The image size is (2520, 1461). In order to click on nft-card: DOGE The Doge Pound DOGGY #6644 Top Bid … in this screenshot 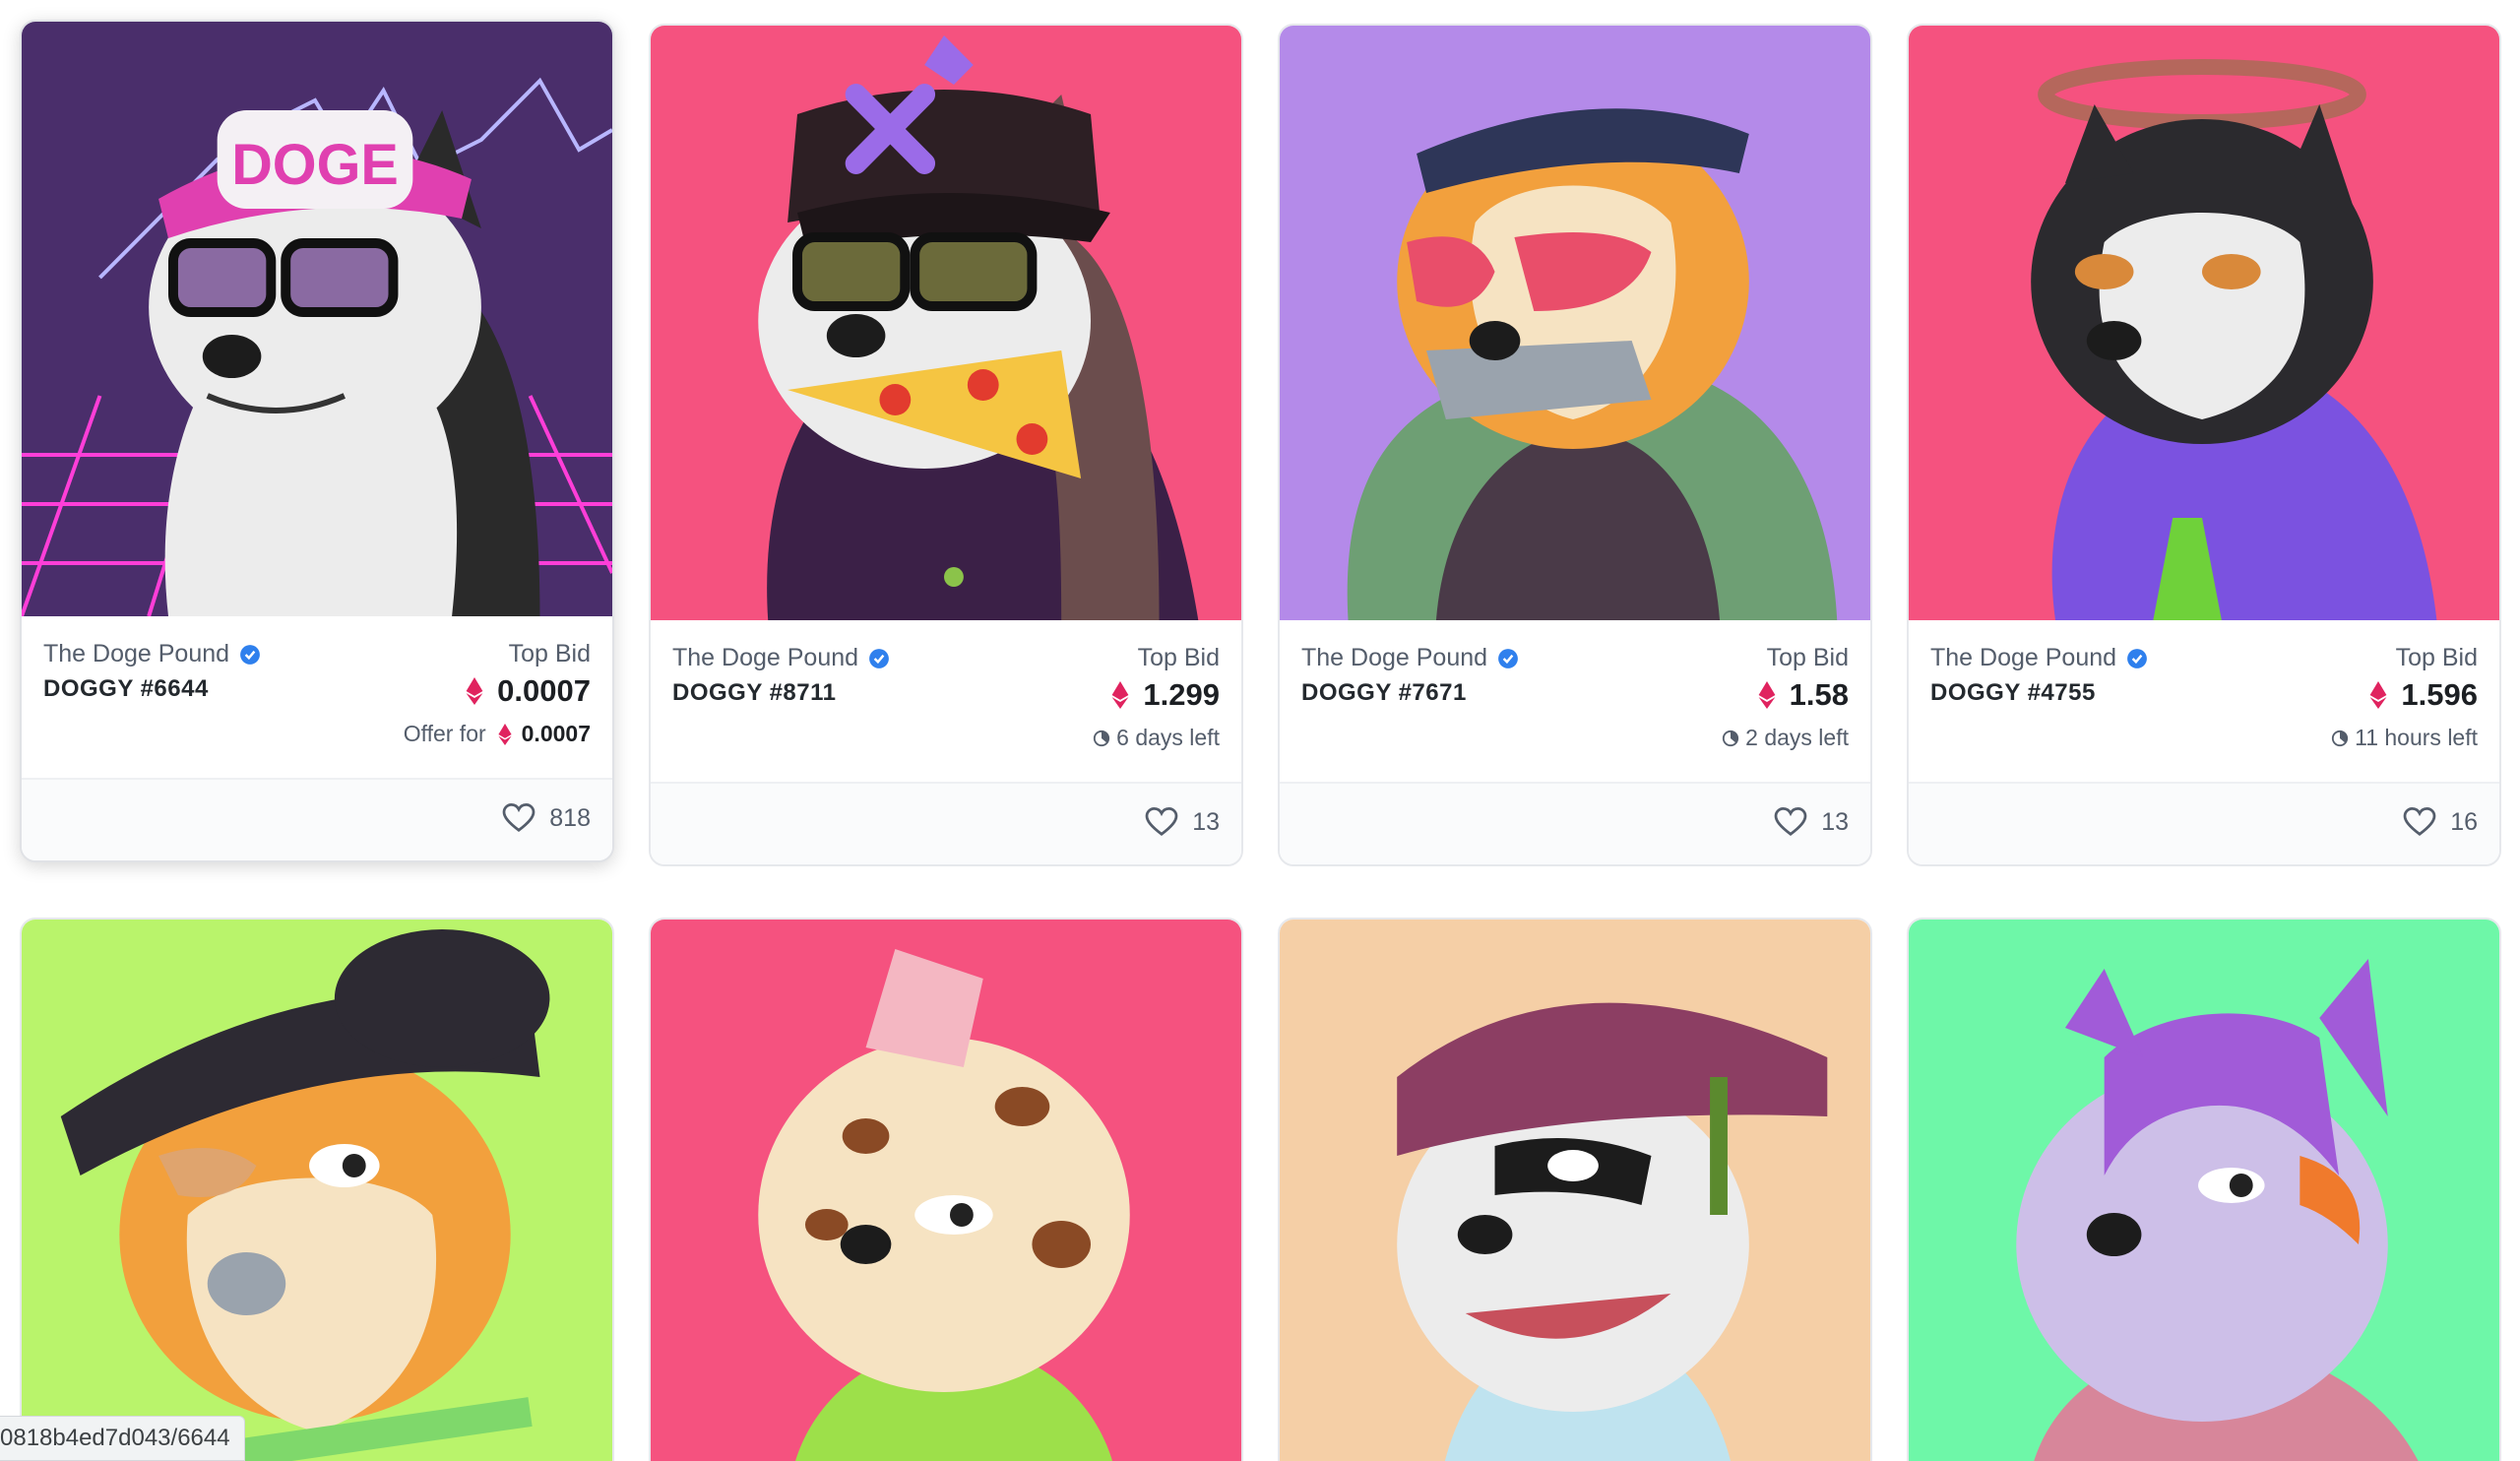, I will do `click(317, 441)`.